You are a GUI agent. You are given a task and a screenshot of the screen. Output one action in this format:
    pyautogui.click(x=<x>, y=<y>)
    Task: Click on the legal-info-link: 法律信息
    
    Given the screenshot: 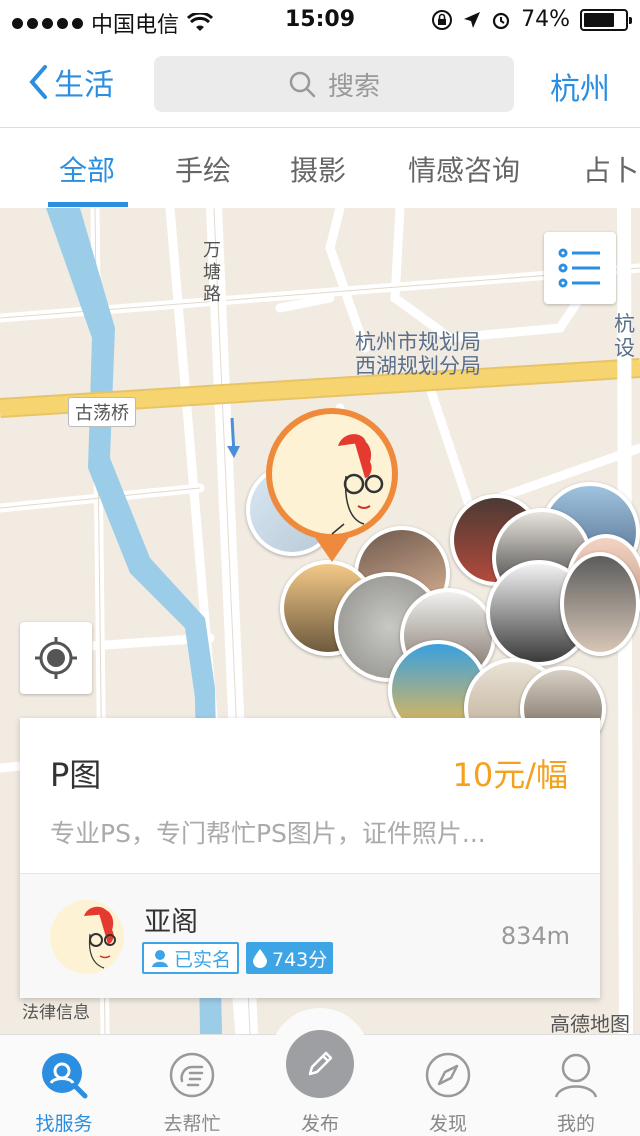 What is the action you would take?
    pyautogui.click(x=56, y=1010)
    